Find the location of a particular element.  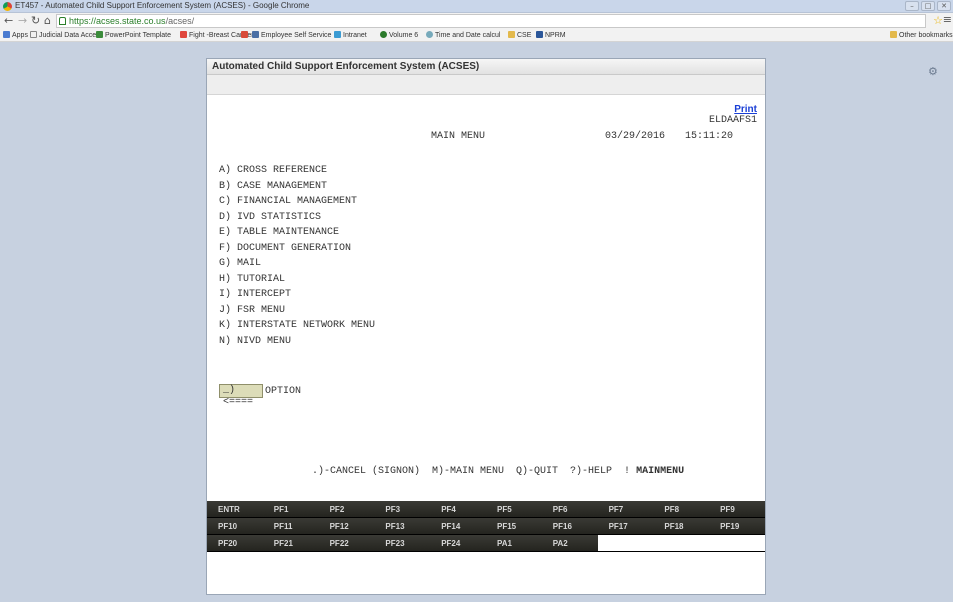

menu-item-interstate-network: K) INTERSTATE NETWORK MENU is located at coordinates (297, 325).